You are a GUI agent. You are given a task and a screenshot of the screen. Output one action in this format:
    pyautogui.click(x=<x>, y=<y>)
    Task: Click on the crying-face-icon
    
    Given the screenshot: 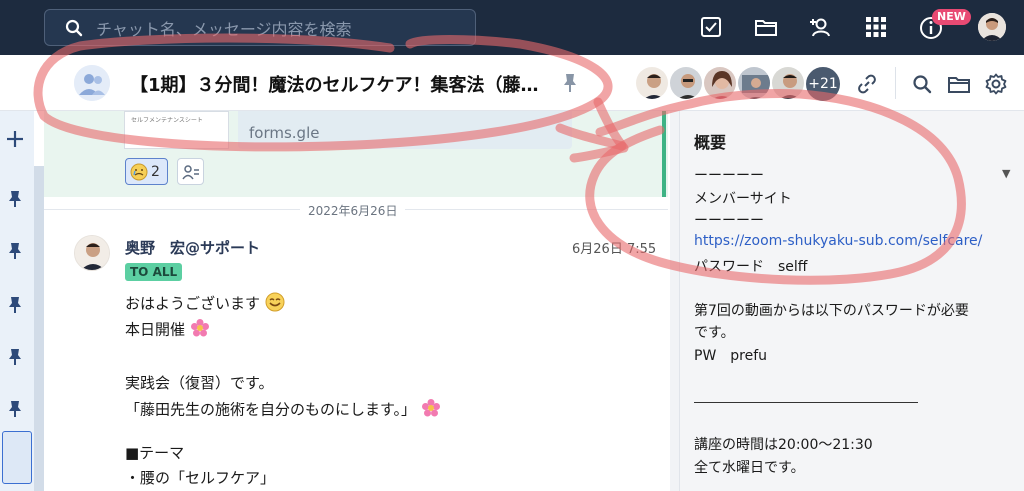 What is the action you would take?
    pyautogui.click(x=139, y=171)
    